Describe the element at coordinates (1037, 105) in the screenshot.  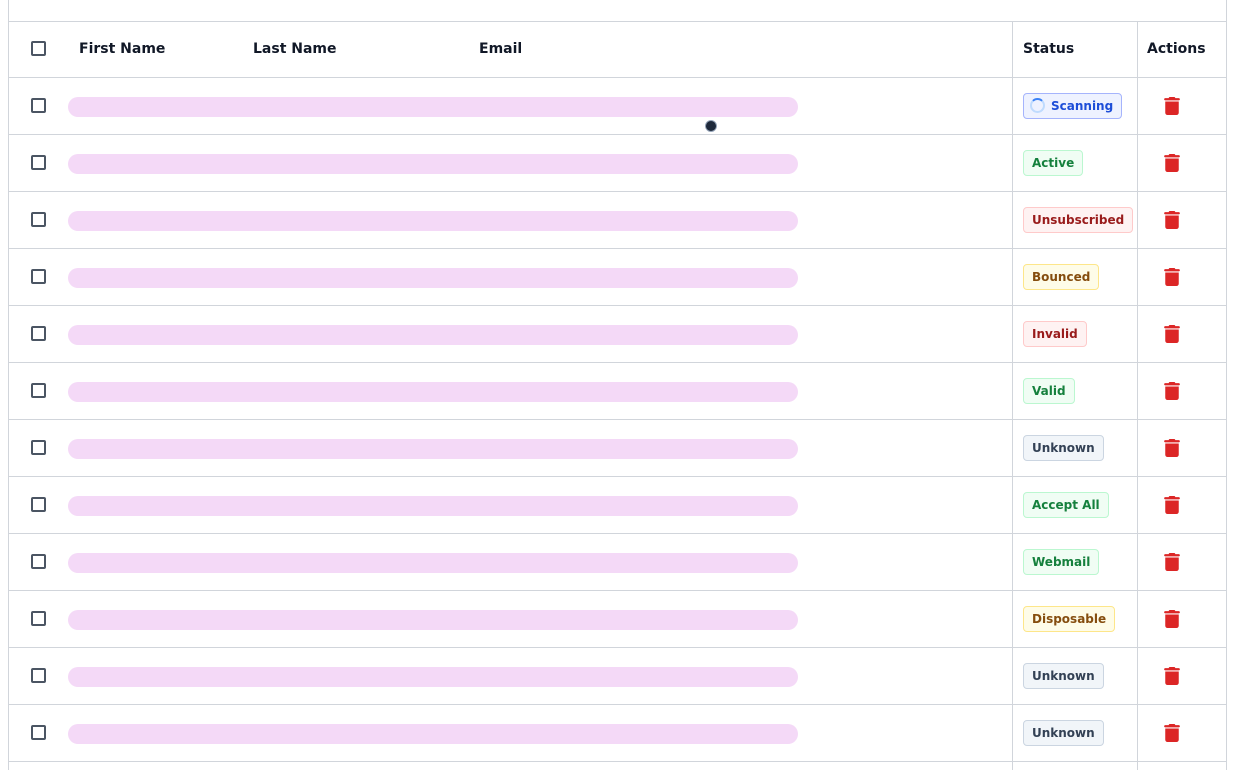
I see `spinner-icon` at that location.